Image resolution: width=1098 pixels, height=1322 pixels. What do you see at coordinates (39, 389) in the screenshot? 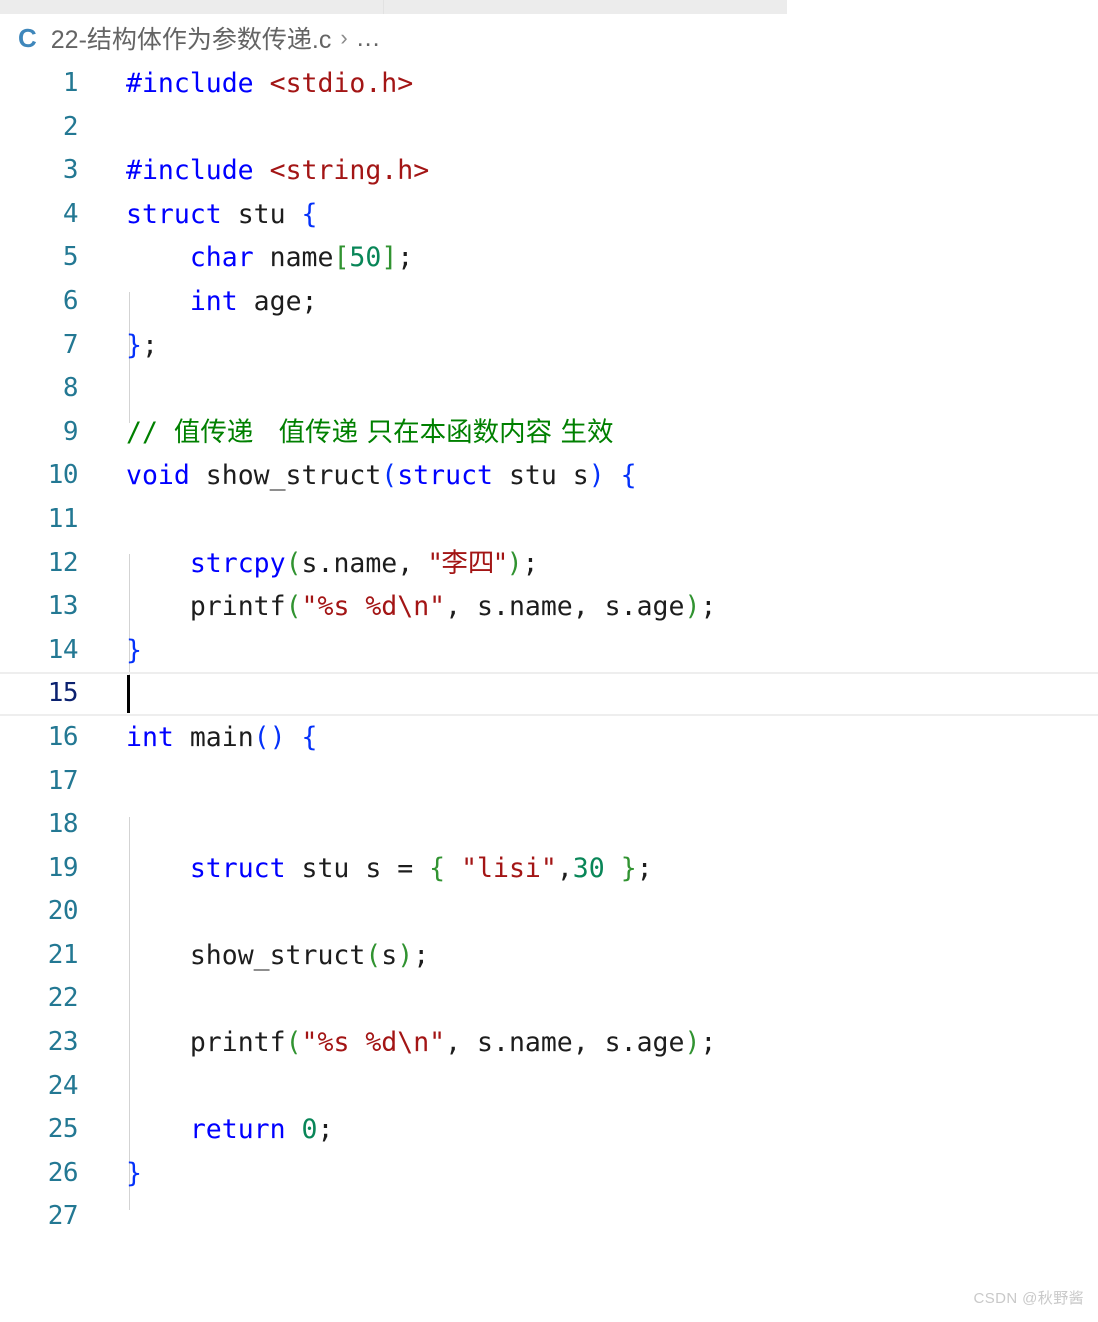
I see `line-number: 8` at bounding box center [39, 389].